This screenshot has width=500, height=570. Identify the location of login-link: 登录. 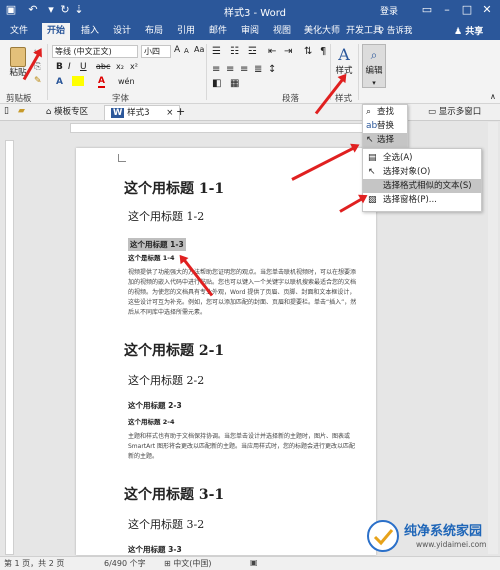
(389, 10).